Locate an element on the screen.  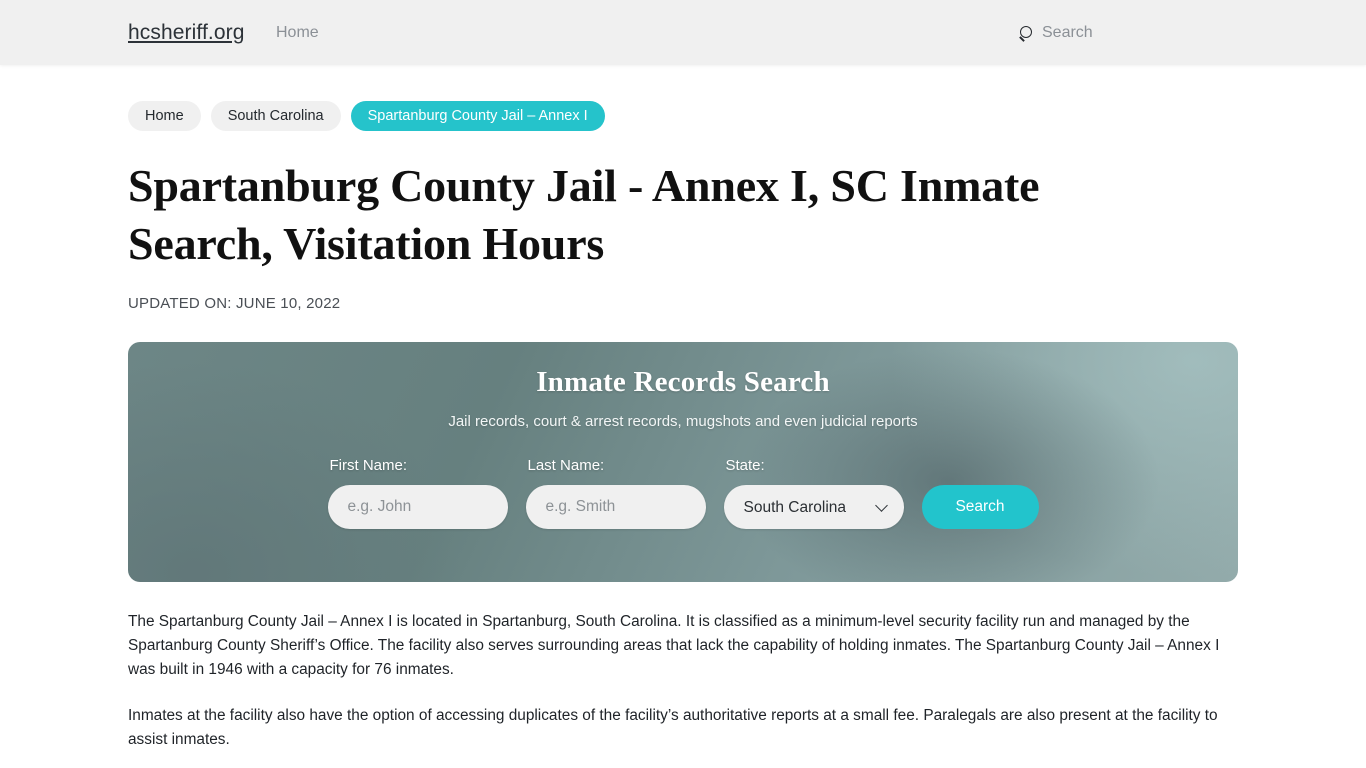
search-icon is located at coordinates (1027, 33).